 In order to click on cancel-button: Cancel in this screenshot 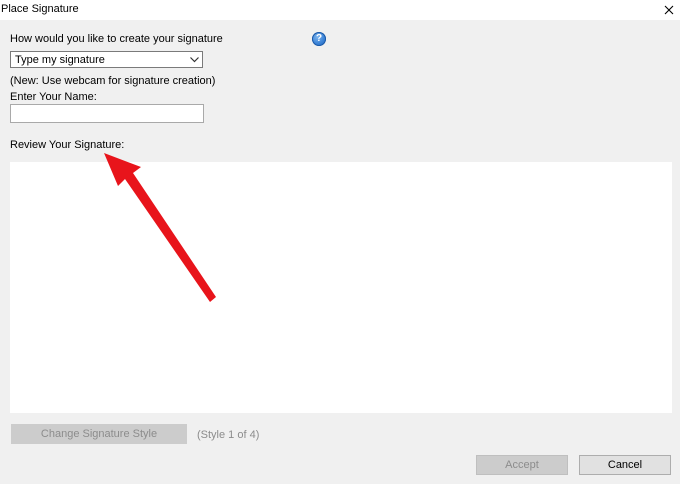, I will do `click(625, 465)`.